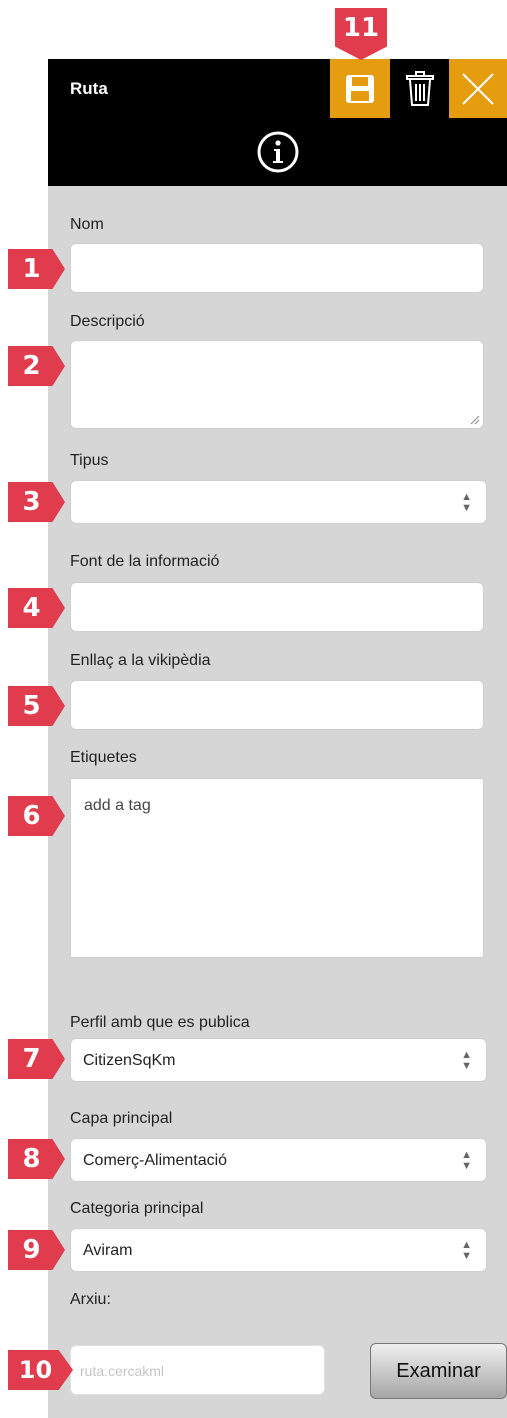 This screenshot has height=1418, width=507. I want to click on enllac-label: Enllaç a la vikipèdia, so click(140, 660).